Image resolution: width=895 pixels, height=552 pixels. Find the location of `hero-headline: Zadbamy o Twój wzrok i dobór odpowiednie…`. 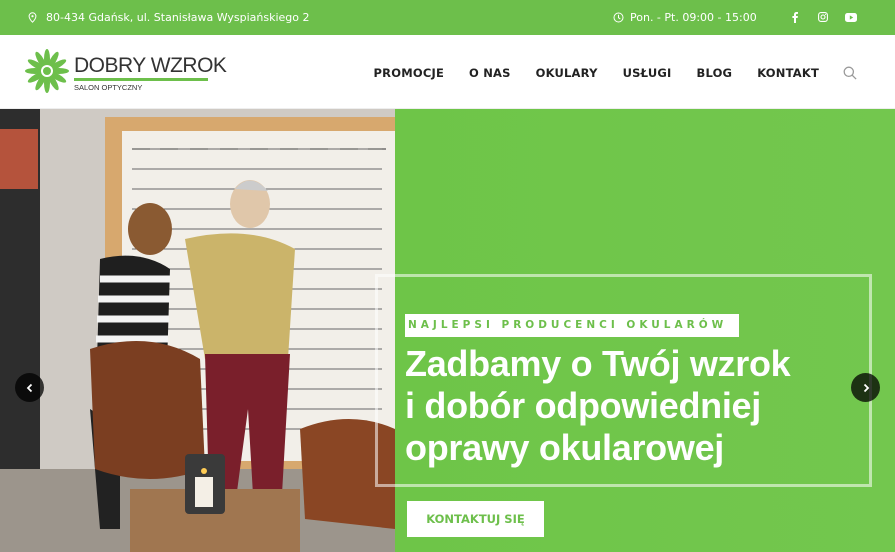

hero-headline: Zadbamy o Twój wzrok i dobór odpowiednie… is located at coordinates (640, 406).